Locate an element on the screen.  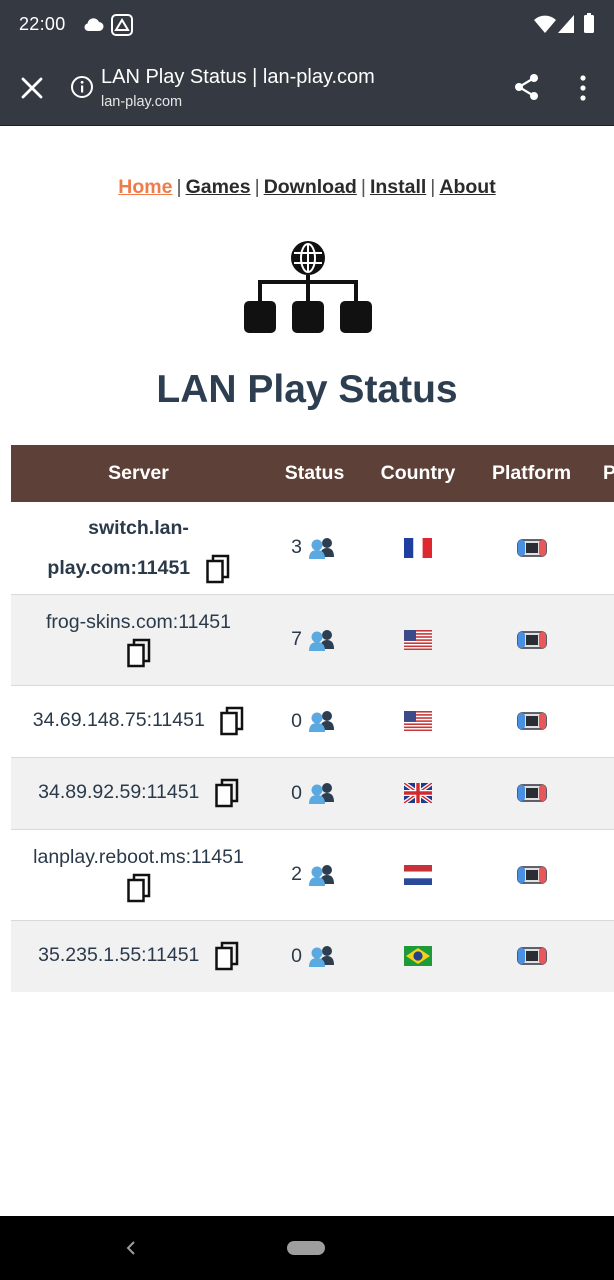
server-address: lanplay.reboot.ms:11451 is located at coordinates (138, 857).